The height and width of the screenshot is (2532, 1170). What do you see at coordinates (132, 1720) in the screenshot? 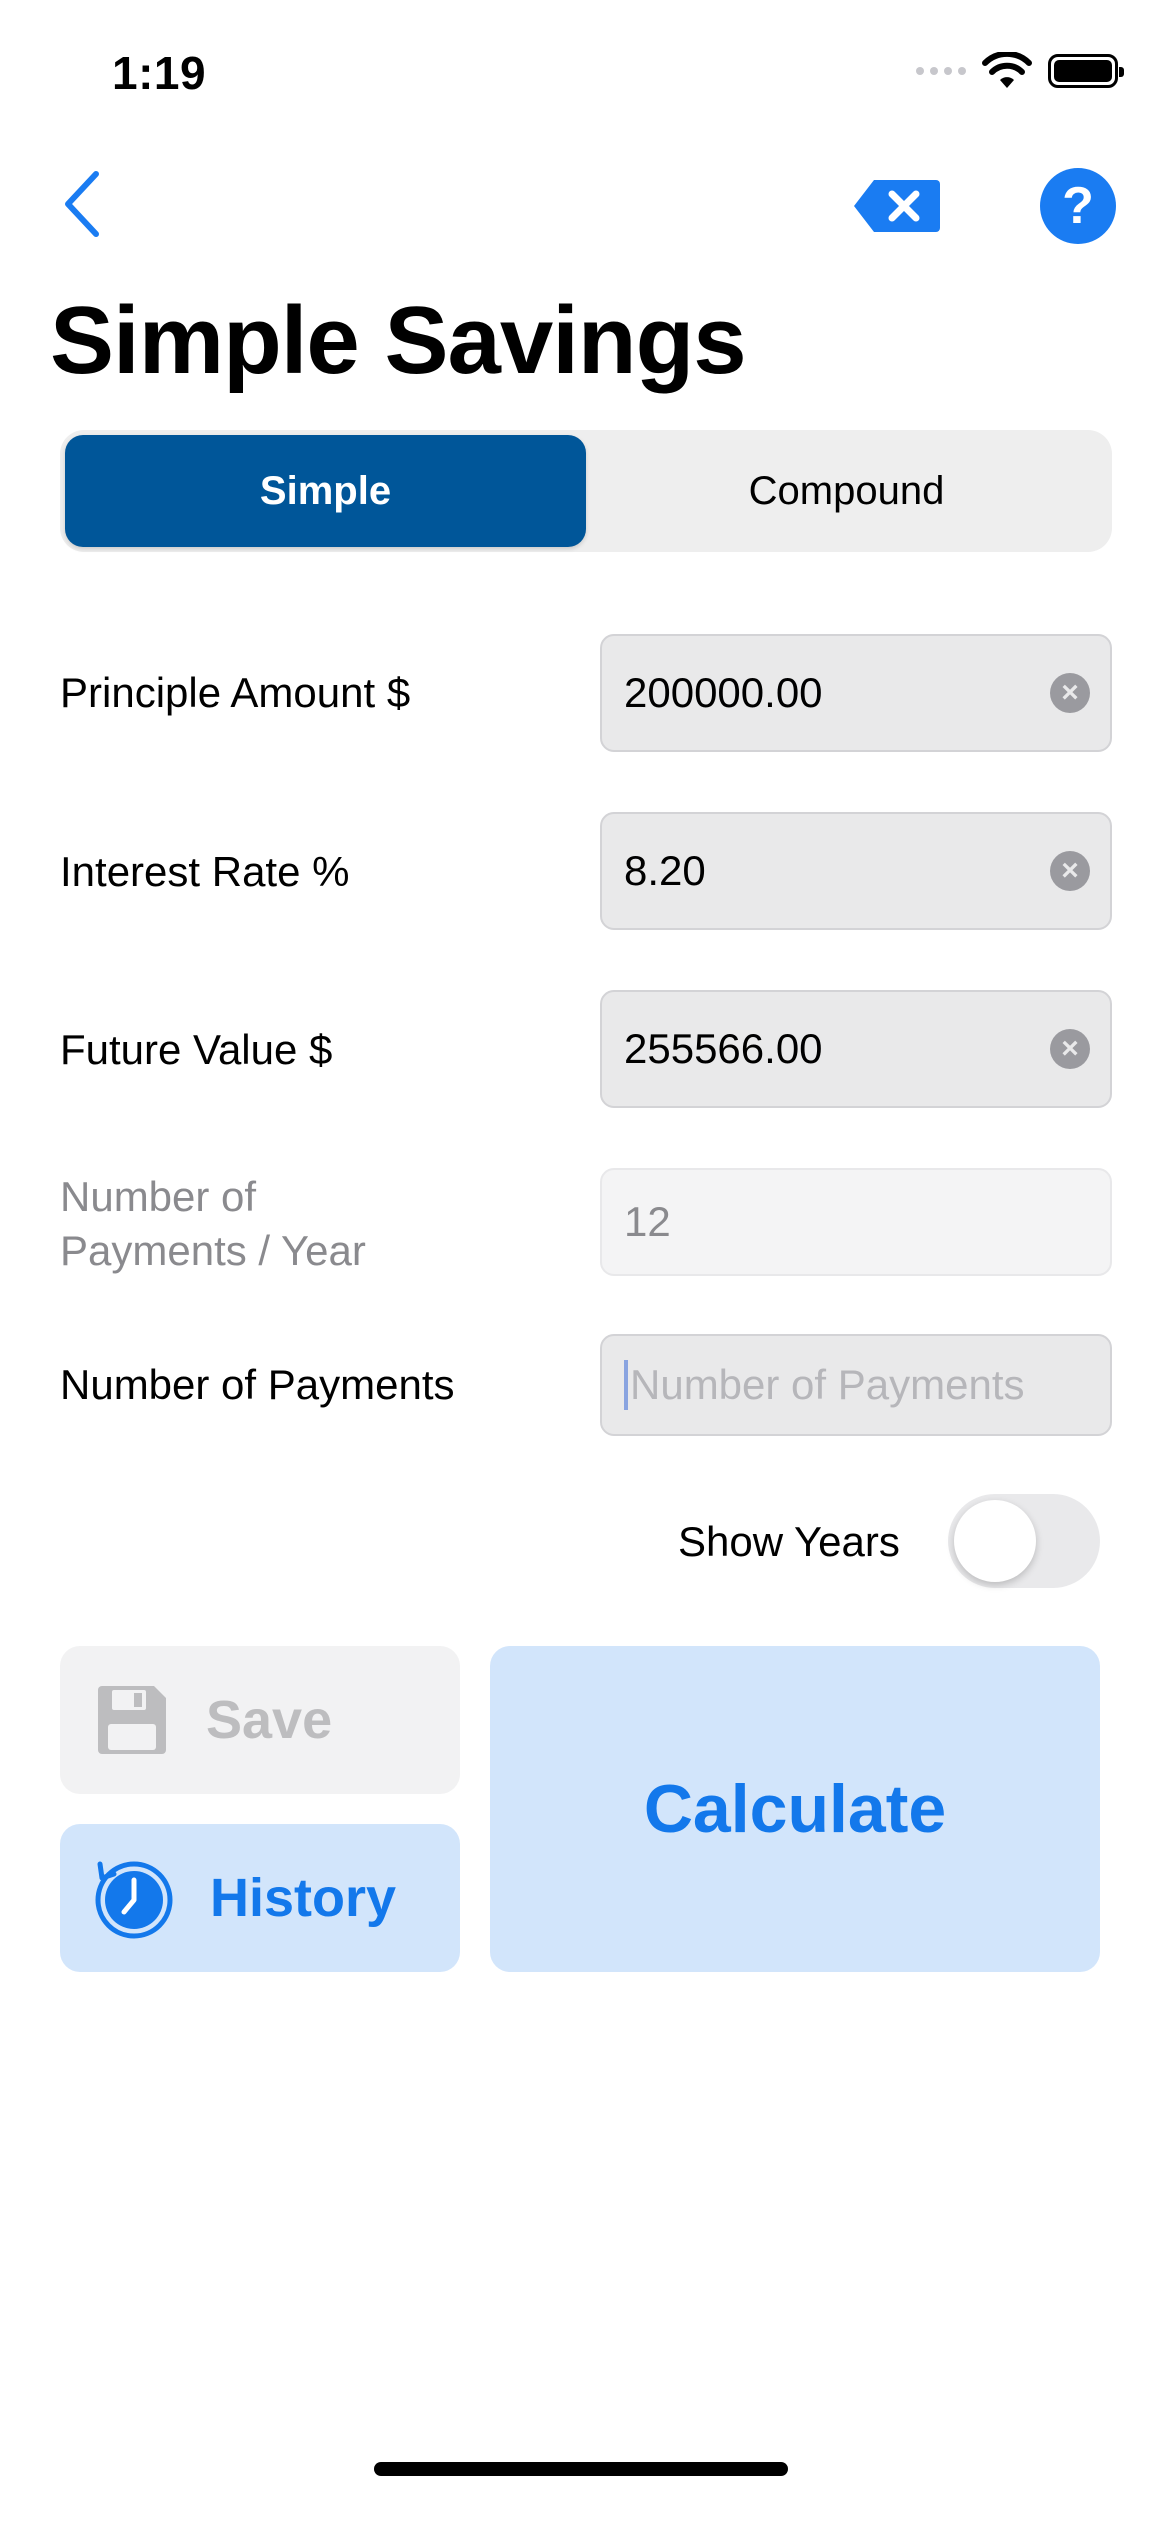
I see `floppy-disk-icon` at bounding box center [132, 1720].